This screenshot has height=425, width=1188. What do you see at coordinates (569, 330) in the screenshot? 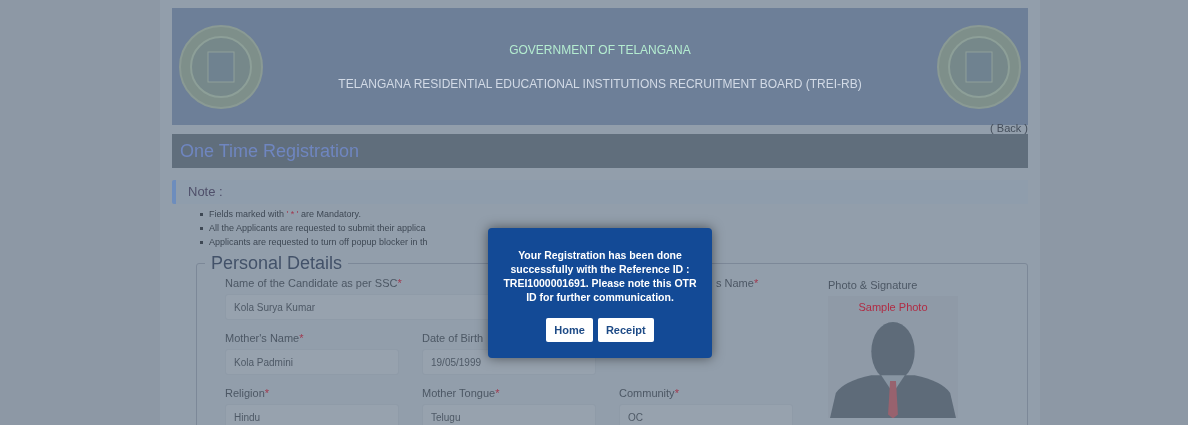
I see `dialog-button: Home` at bounding box center [569, 330].